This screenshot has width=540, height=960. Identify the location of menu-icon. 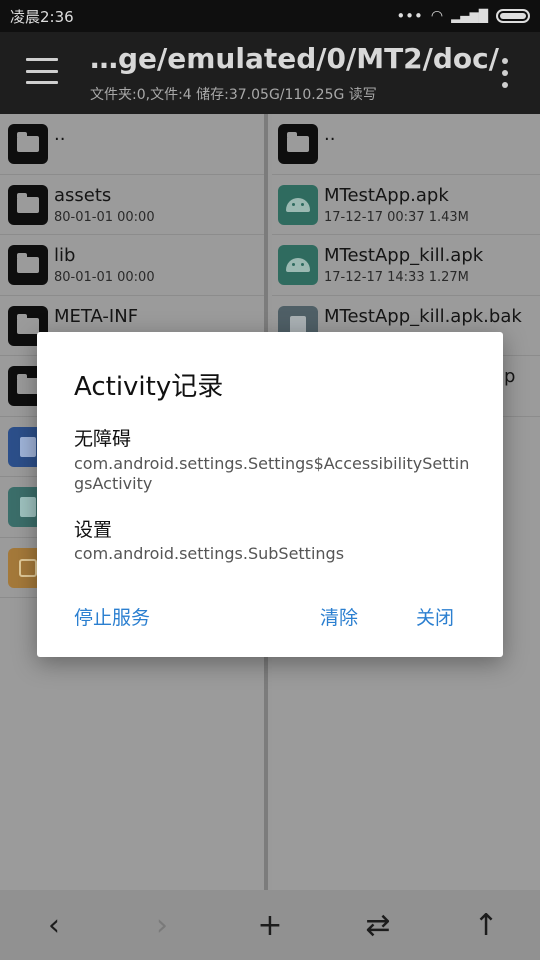
(42, 71).